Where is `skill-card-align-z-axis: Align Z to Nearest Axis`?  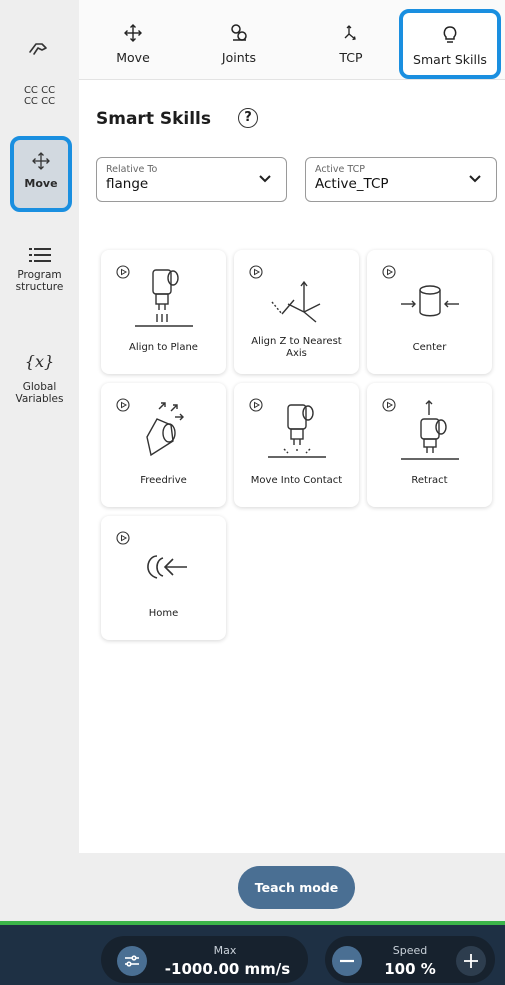 skill-card-align-z-axis: Align Z to Nearest Axis is located at coordinates (296, 312).